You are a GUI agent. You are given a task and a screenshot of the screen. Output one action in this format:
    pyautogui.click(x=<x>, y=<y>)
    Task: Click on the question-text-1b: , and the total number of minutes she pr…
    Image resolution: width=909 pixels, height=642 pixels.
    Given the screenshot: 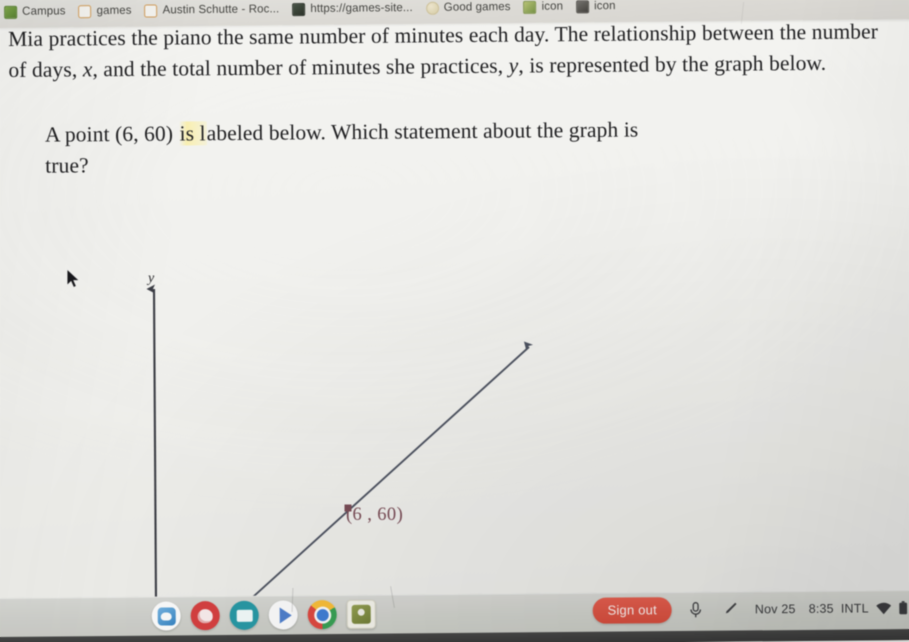 What is the action you would take?
    pyautogui.click(x=300, y=67)
    